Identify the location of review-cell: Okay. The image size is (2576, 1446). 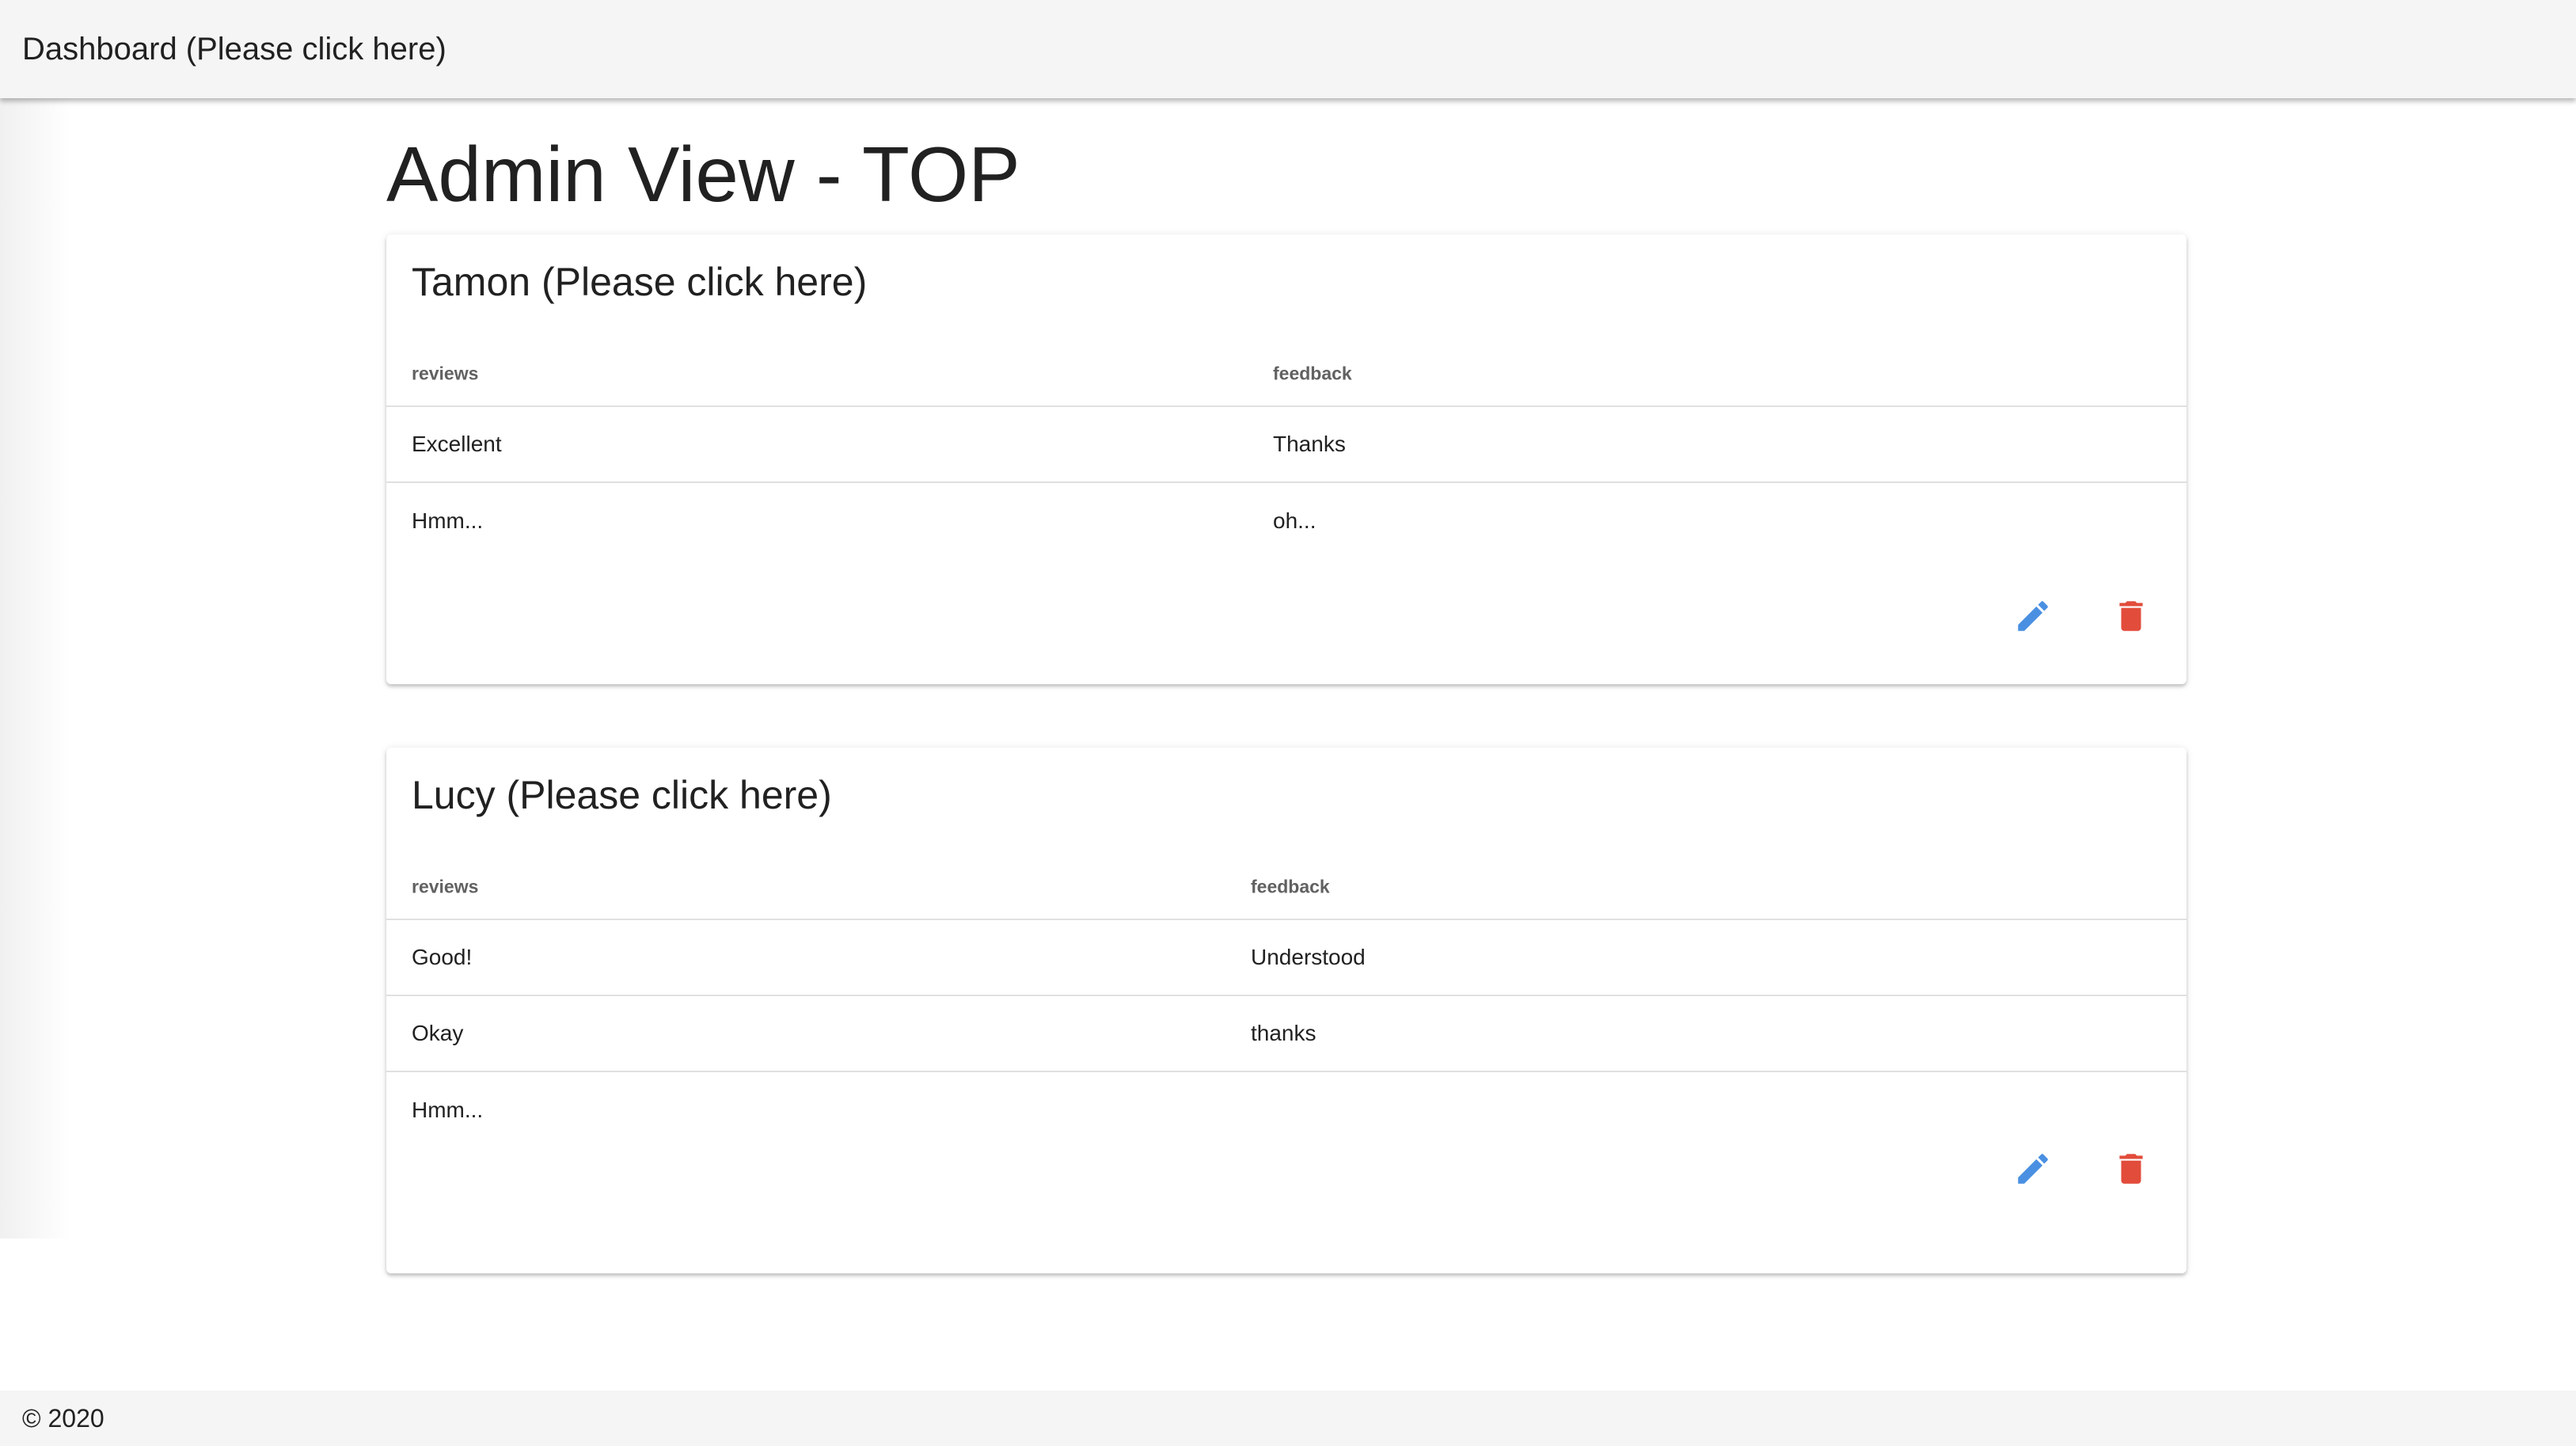
(438, 1033).